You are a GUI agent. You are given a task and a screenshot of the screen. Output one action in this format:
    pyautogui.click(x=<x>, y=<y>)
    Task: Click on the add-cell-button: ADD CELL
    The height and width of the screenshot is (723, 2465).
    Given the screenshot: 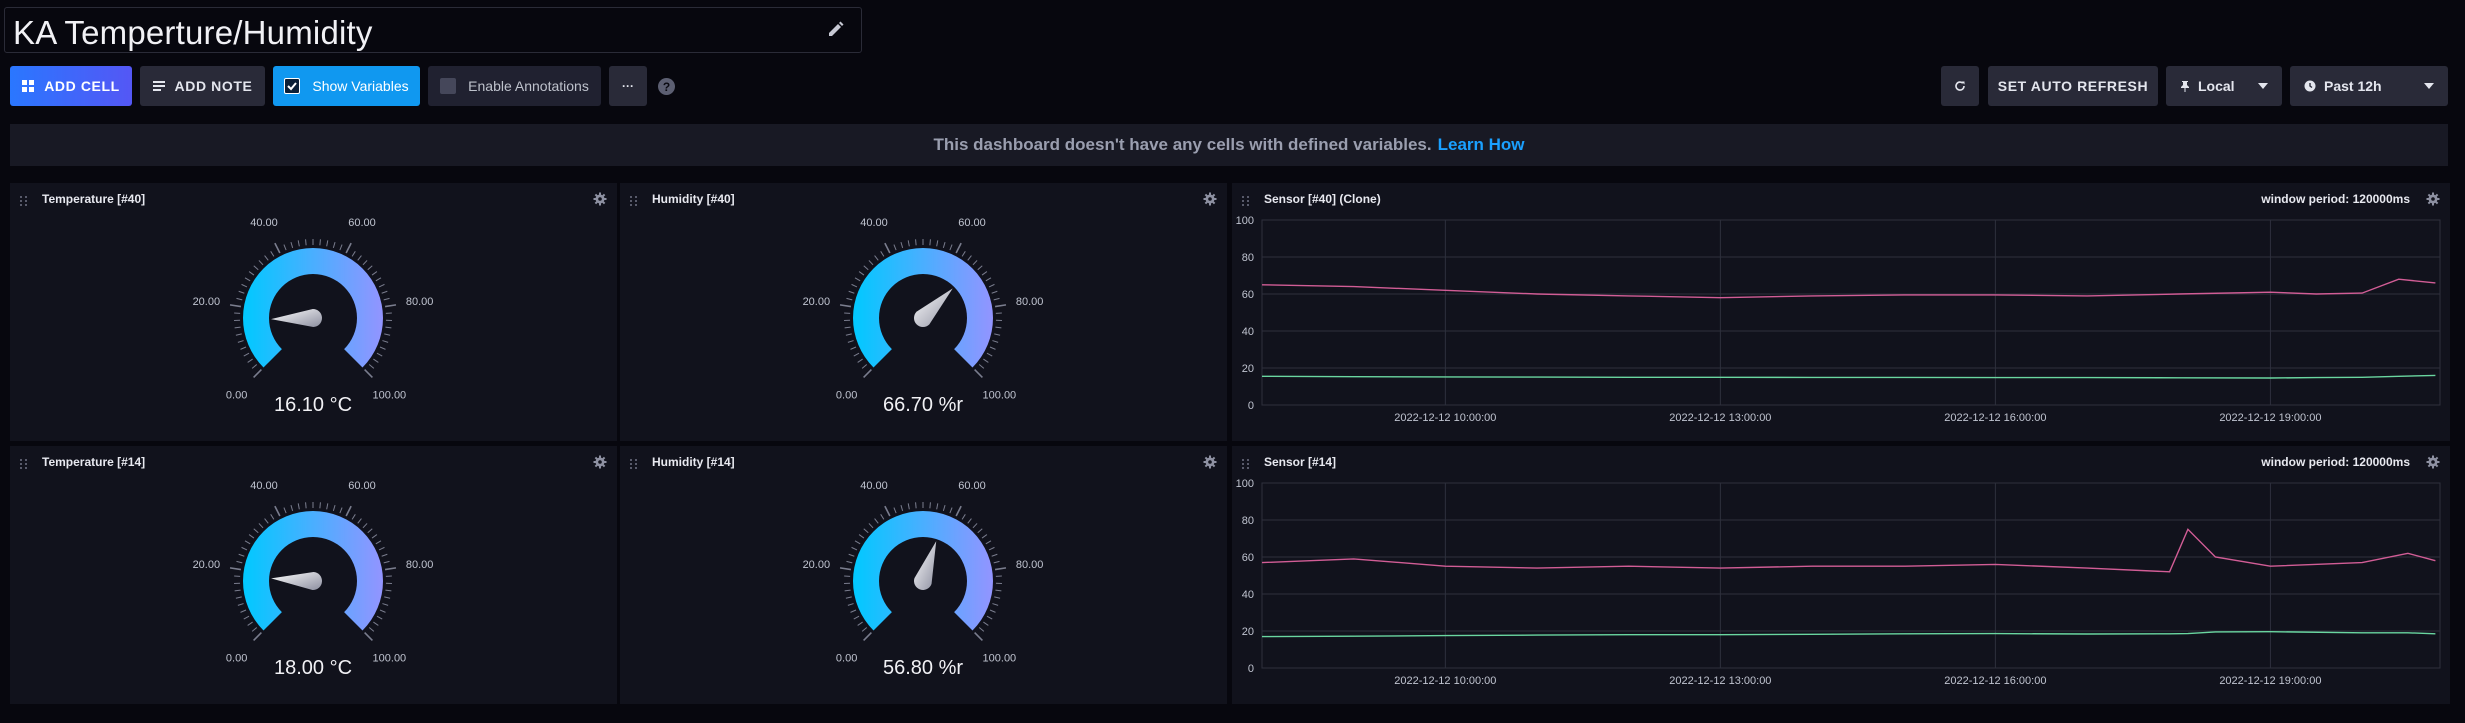 What is the action you would take?
    pyautogui.click(x=71, y=86)
    